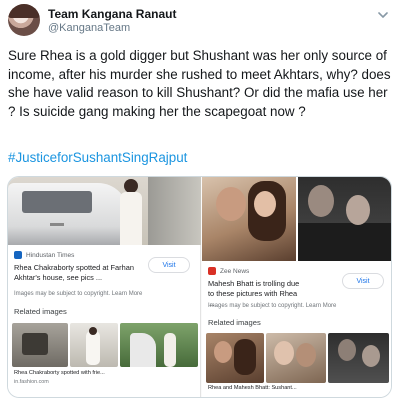 This screenshot has height=404, width=400. What do you see at coordinates (249, 219) in the screenshot?
I see `photo-embrace` at bounding box center [249, 219].